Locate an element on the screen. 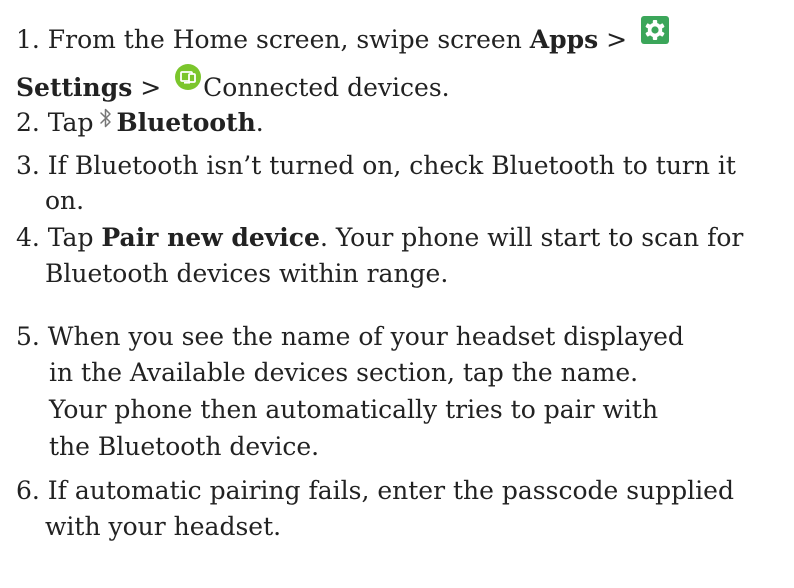 The height and width of the screenshot is (588, 794). step-4-text-2: . Your phone will start to scan for is located at coordinates (531, 237).